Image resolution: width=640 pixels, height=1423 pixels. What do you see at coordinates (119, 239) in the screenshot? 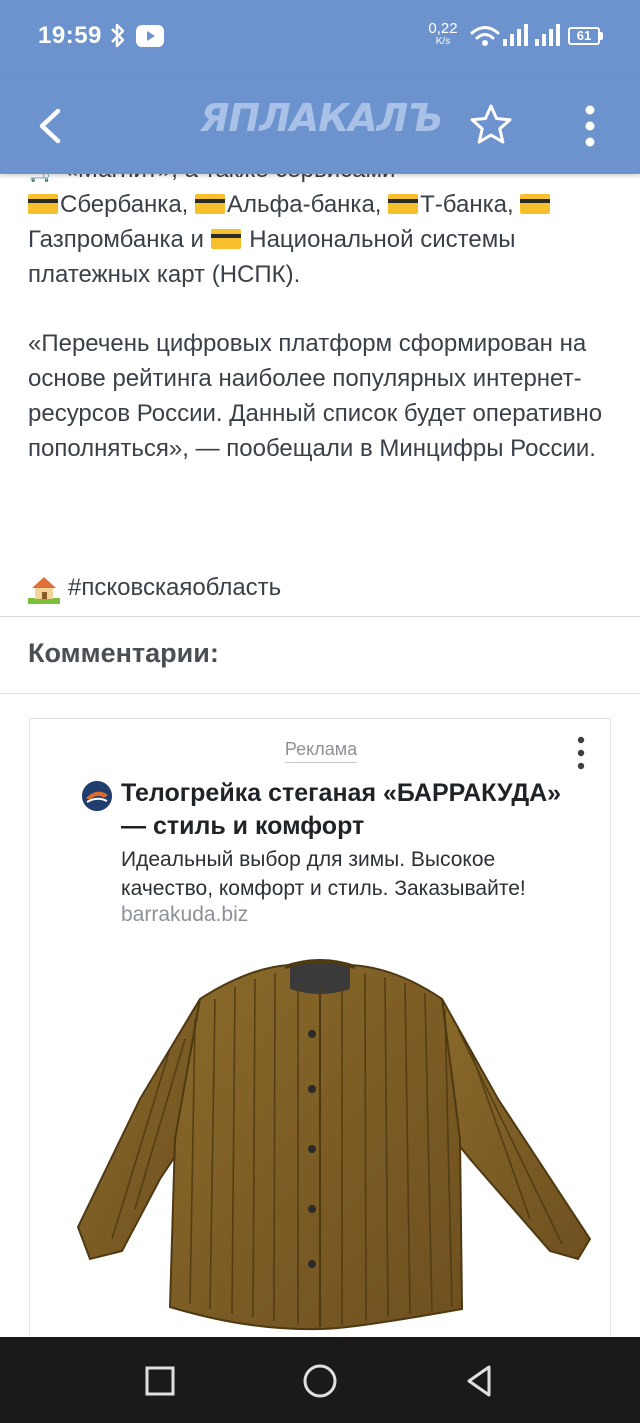
I see `article-text-gazprom: Газпромбанка и` at bounding box center [119, 239].